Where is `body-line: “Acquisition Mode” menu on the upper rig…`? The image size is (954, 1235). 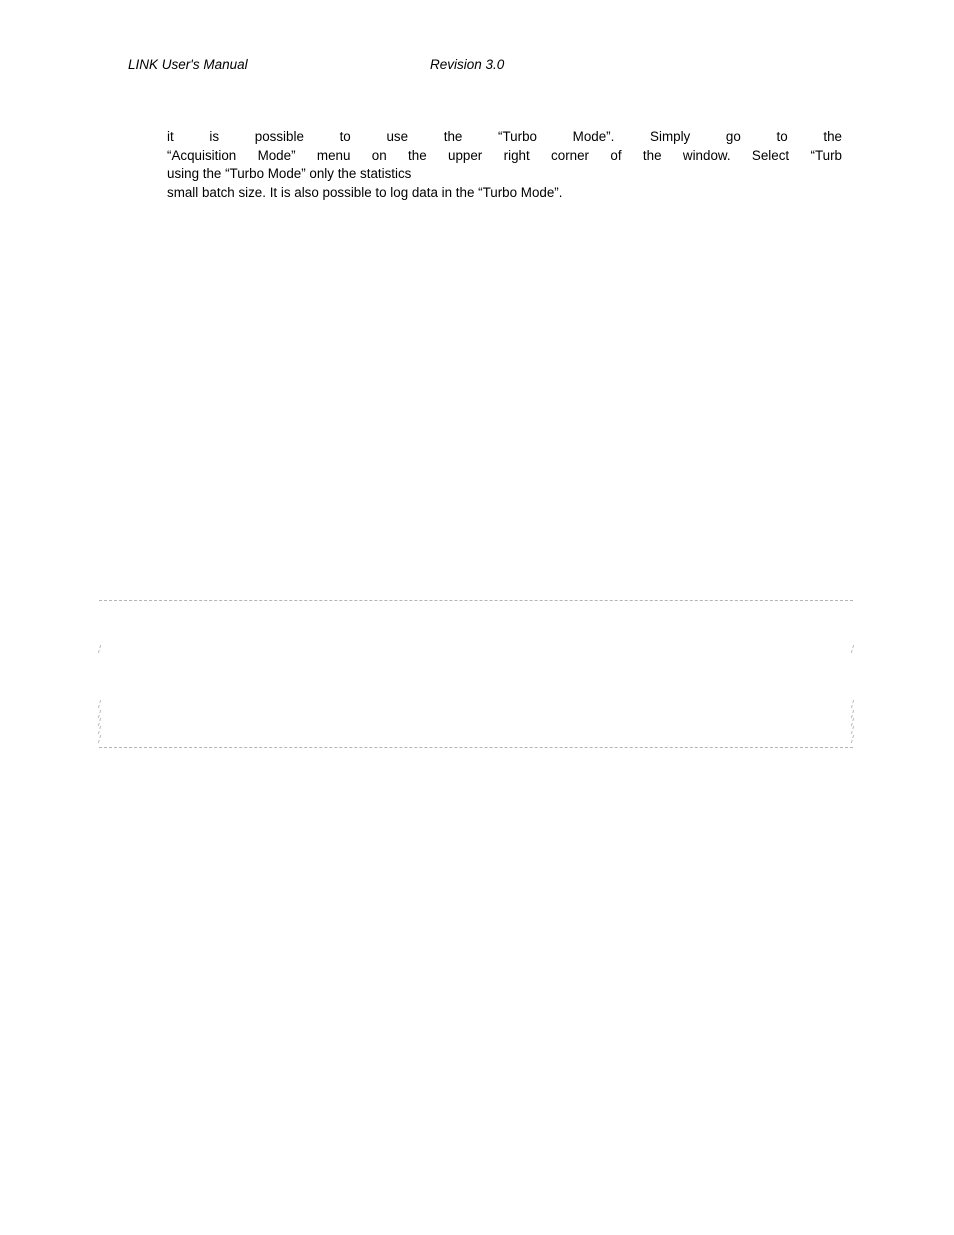
body-line: “Acquisition Mode” menu on the upper rig… is located at coordinates (504, 155).